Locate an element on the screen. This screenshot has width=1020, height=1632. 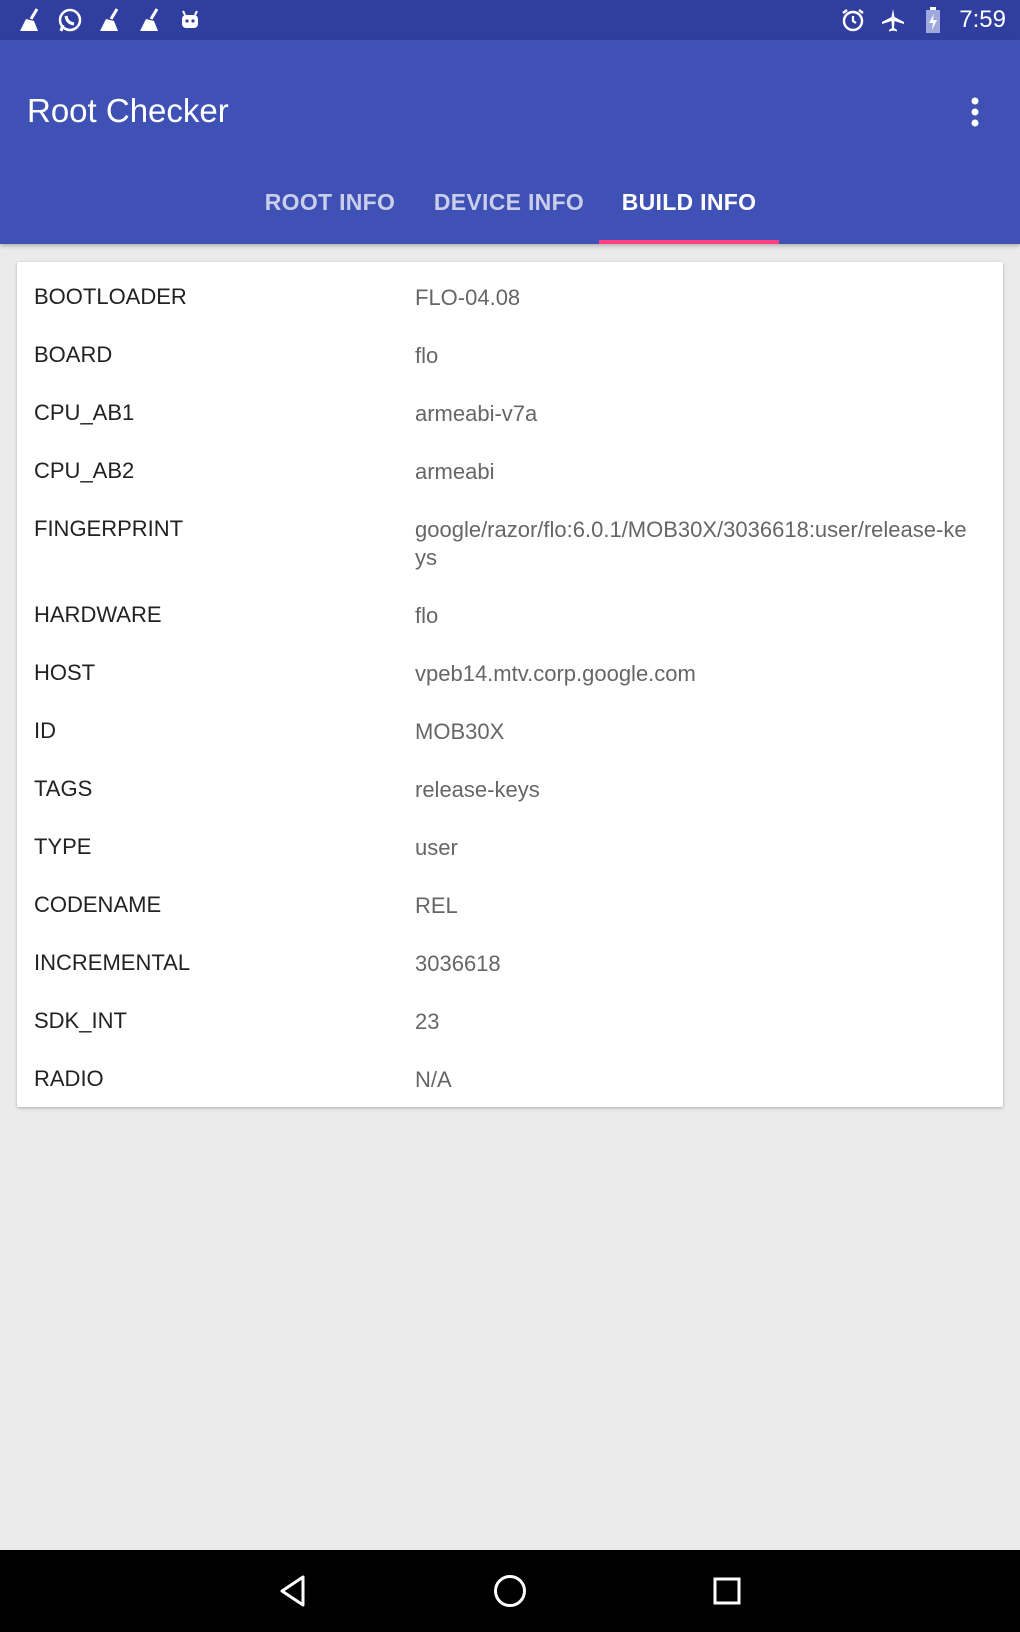
row-key: FINGERPRINT is located at coordinates (109, 528).